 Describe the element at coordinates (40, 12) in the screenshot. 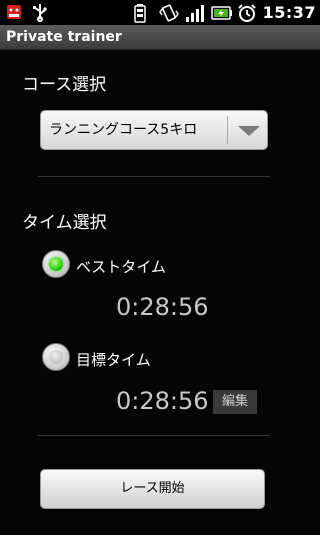

I see `usb-icon` at that location.